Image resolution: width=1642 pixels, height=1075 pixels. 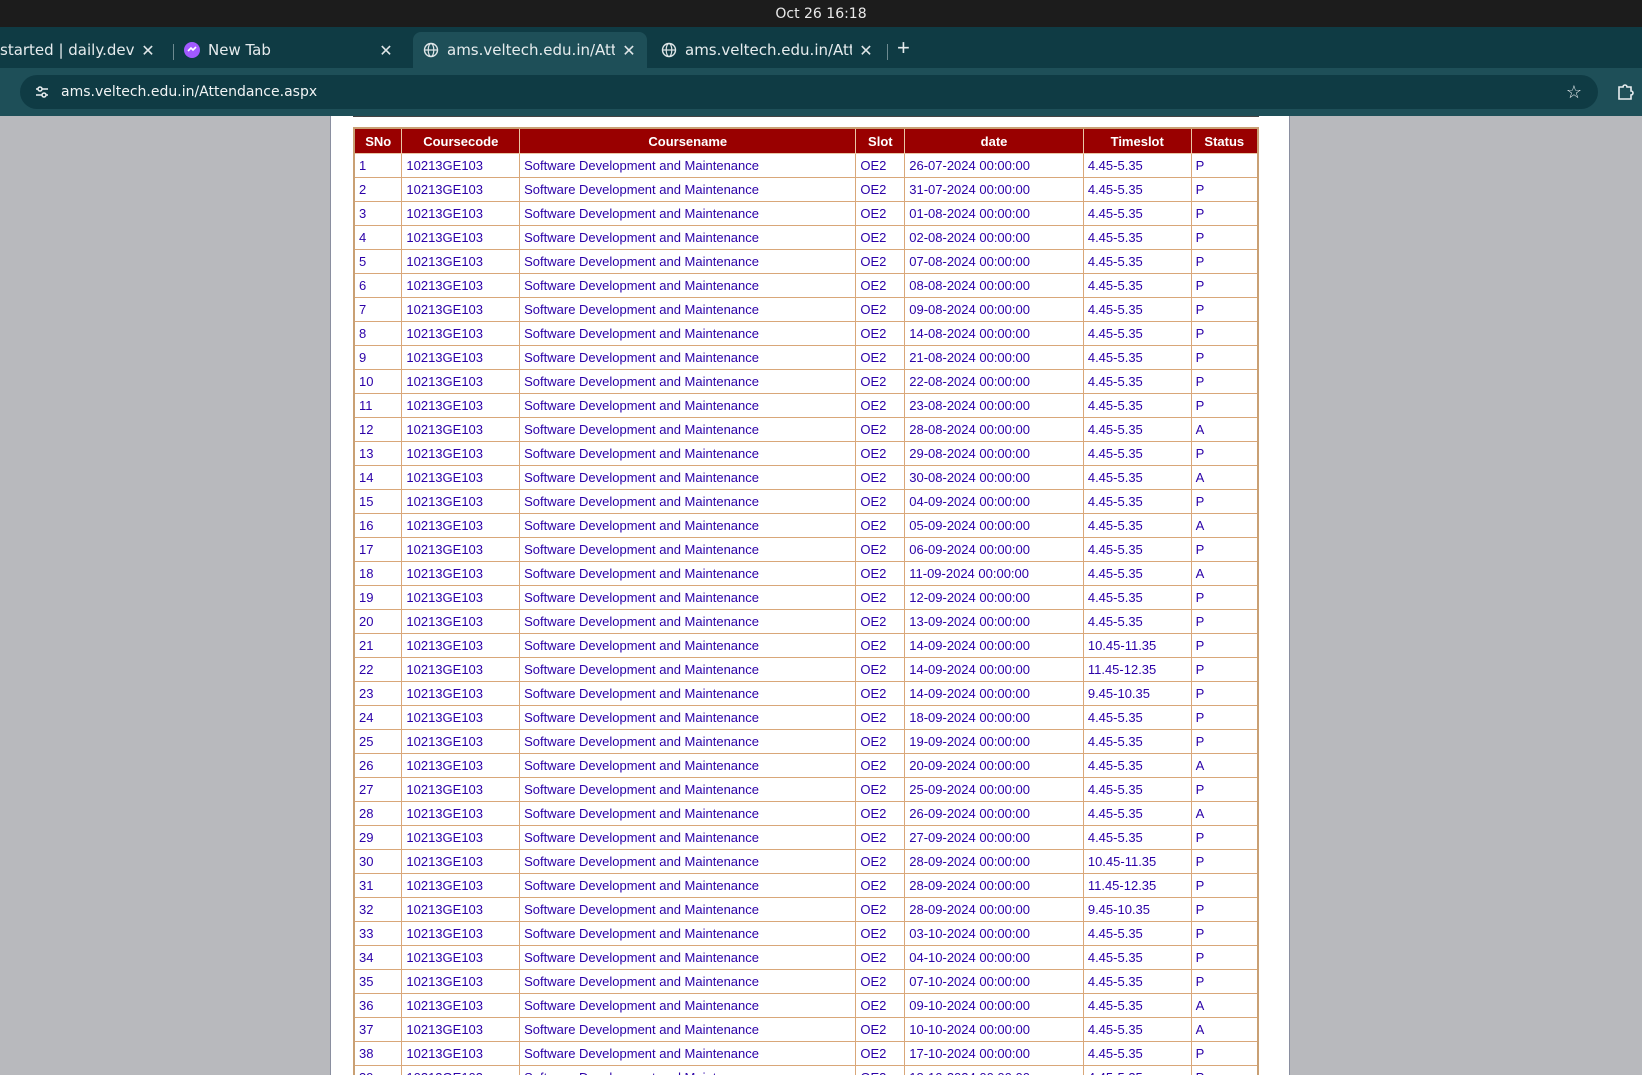 What do you see at coordinates (994, 357) in the screenshot?
I see `cell-date: 21-08-2024 00:00:00` at bounding box center [994, 357].